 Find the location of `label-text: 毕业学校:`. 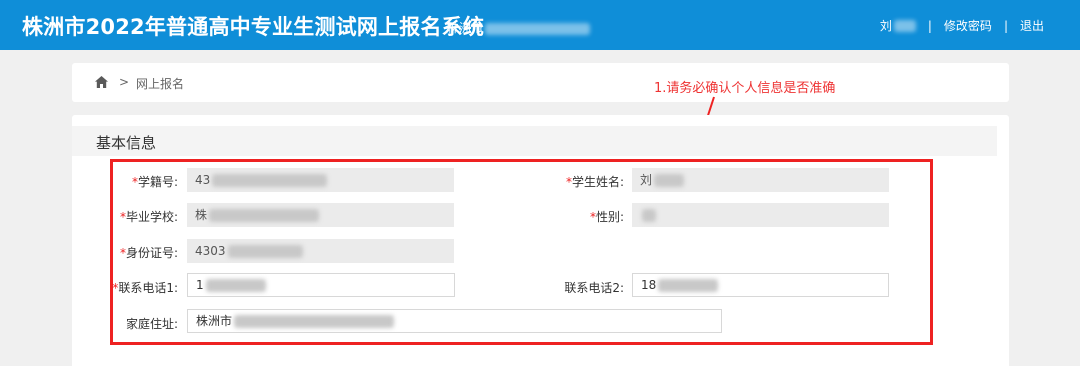

label-text: 毕业学校: is located at coordinates (151, 217).